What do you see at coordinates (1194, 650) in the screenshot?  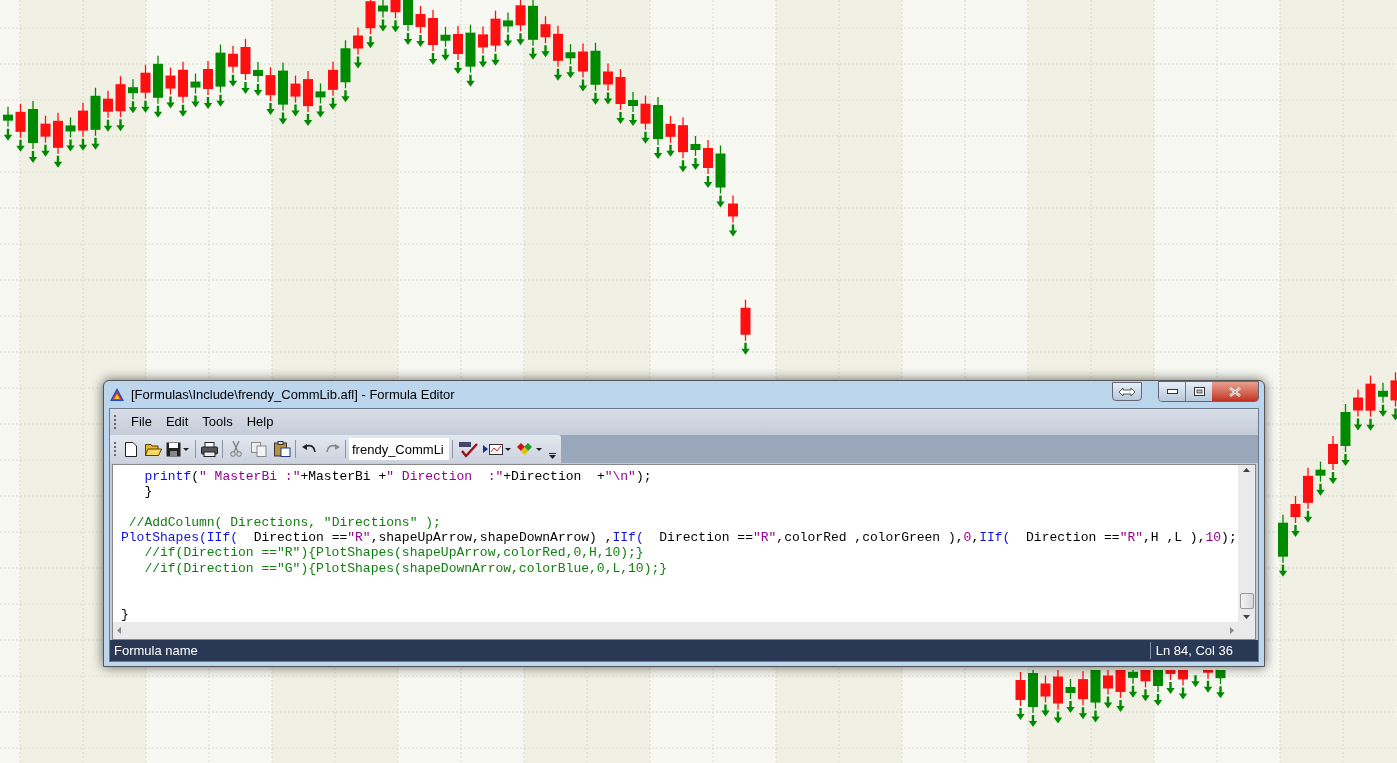 I see `cursor-position: Ln 84, Col 36` at bounding box center [1194, 650].